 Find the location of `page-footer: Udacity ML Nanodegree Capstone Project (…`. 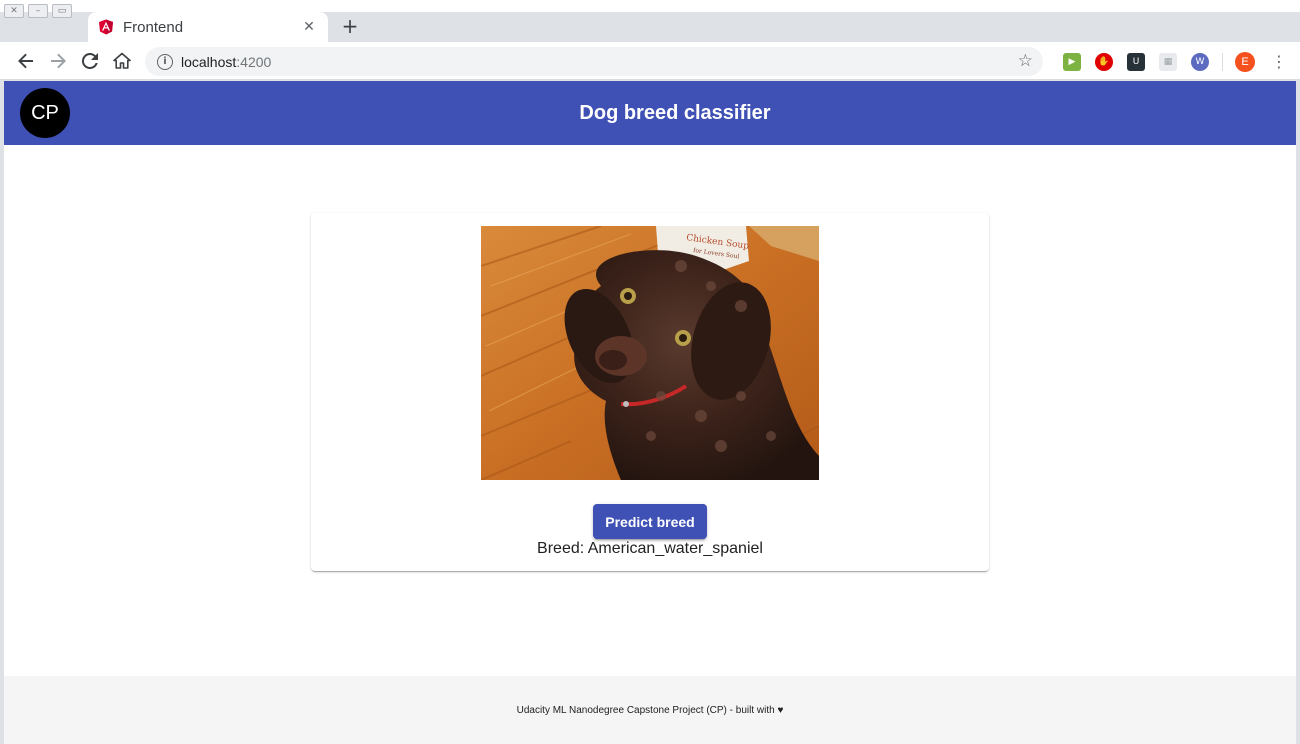

page-footer: Udacity ML Nanodegree Capstone Project (… is located at coordinates (650, 710).